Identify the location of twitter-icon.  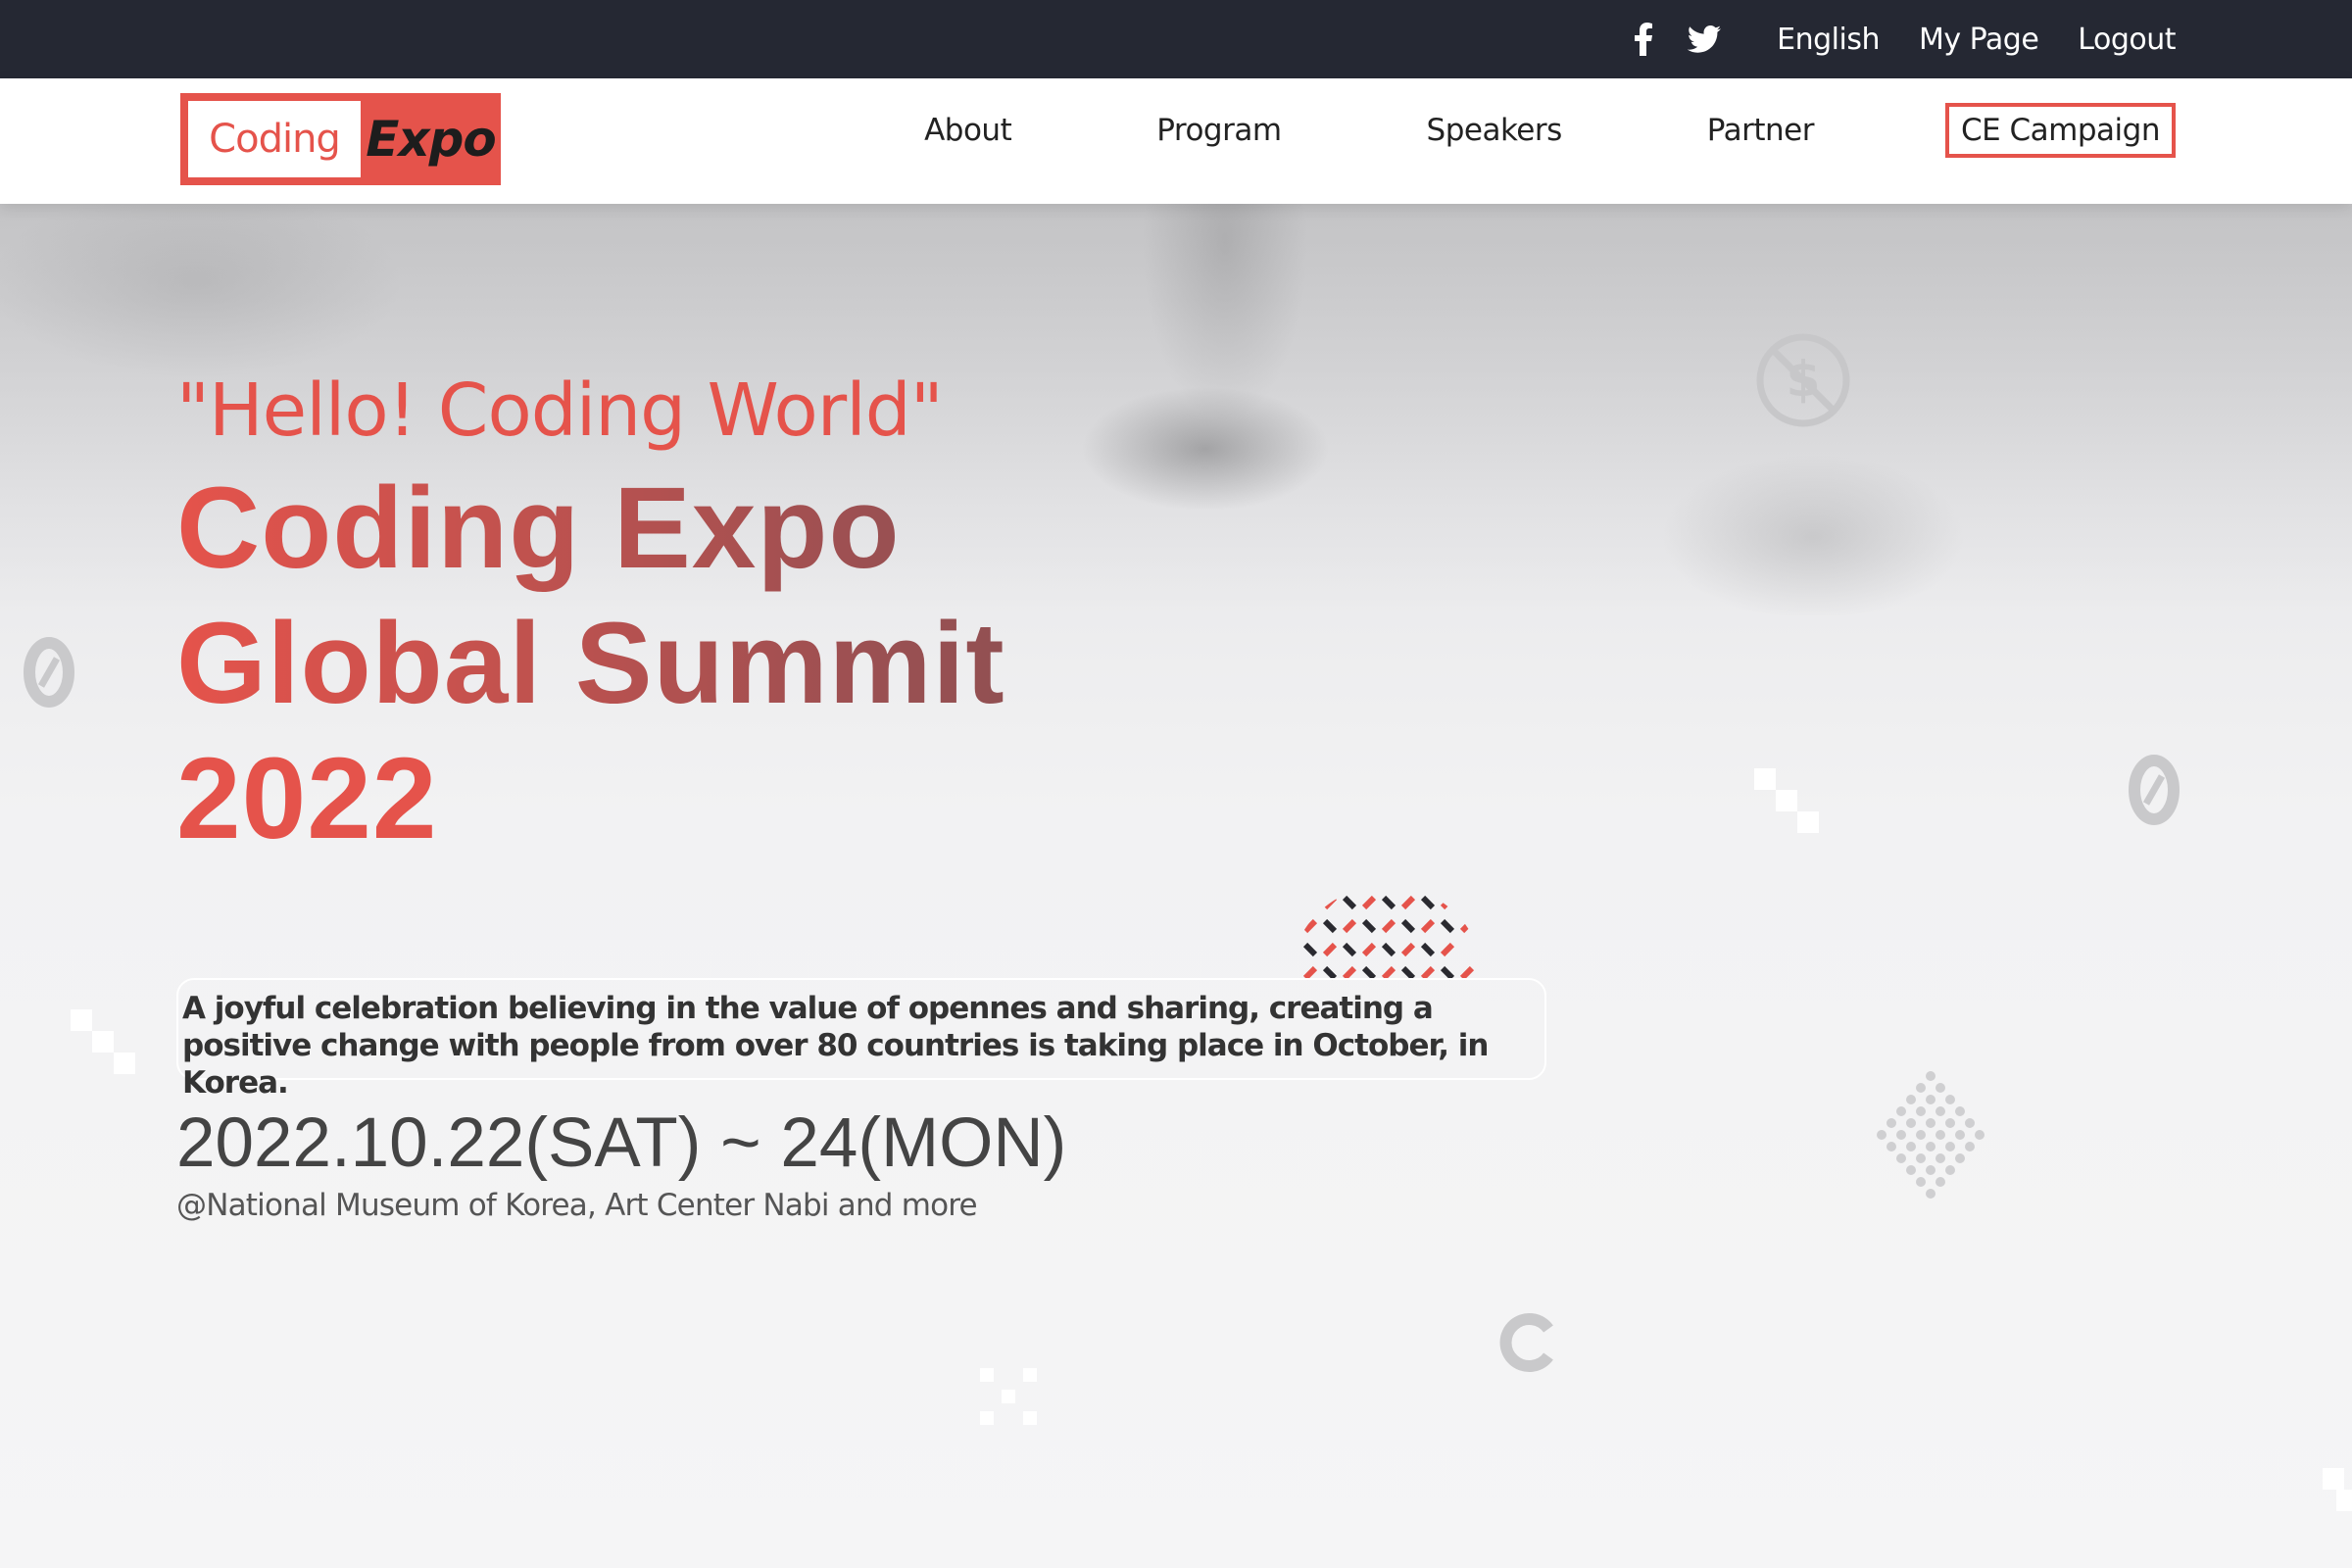
(1704, 39).